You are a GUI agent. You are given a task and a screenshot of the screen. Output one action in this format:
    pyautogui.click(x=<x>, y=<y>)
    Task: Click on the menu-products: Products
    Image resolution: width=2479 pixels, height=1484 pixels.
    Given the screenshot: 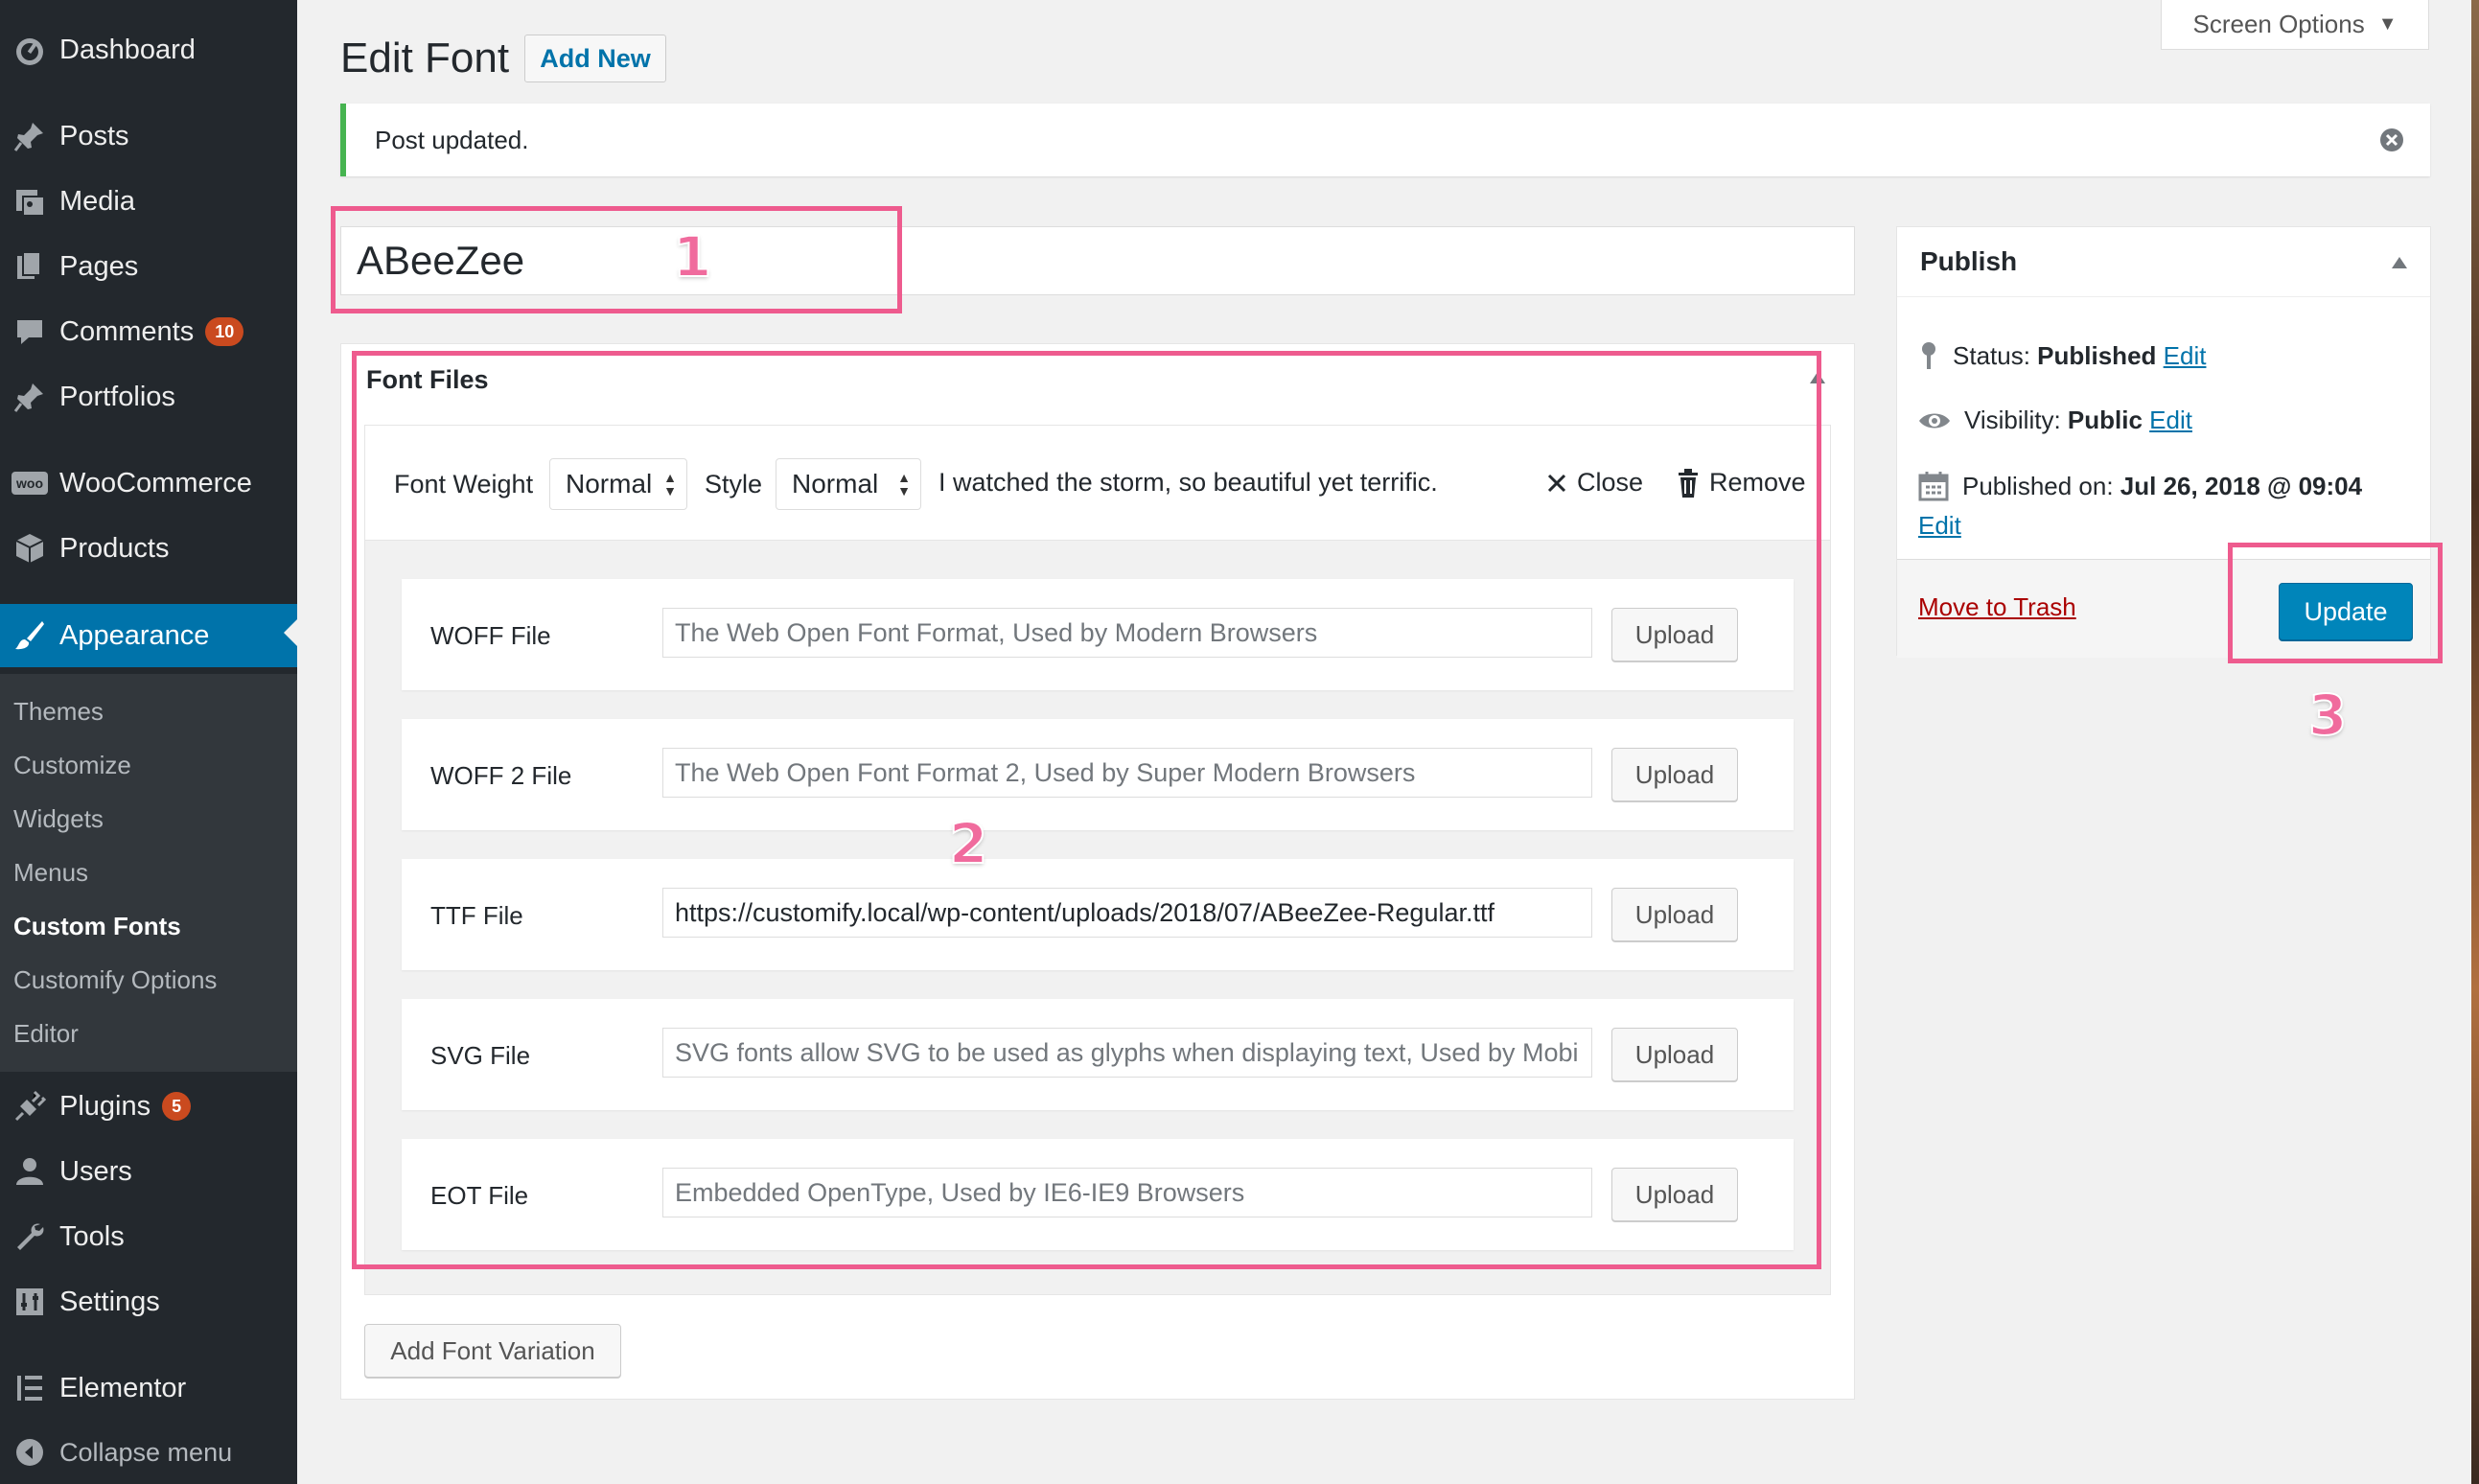 What is the action you would take?
    pyautogui.click(x=148, y=549)
    